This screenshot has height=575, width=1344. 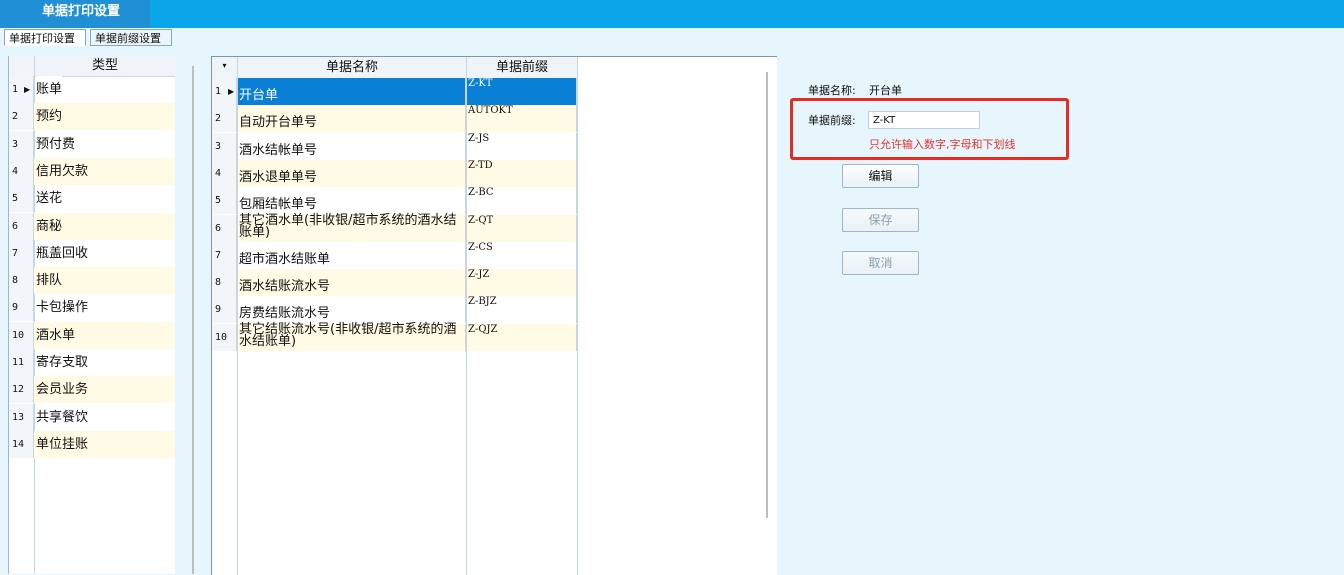 I want to click on doc-prefix-column-header: 单据前缀, so click(x=522, y=67).